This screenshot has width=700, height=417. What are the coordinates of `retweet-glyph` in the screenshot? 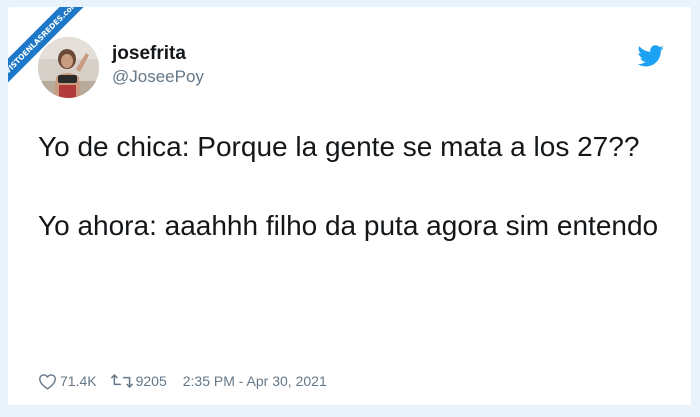 It's located at (121, 381).